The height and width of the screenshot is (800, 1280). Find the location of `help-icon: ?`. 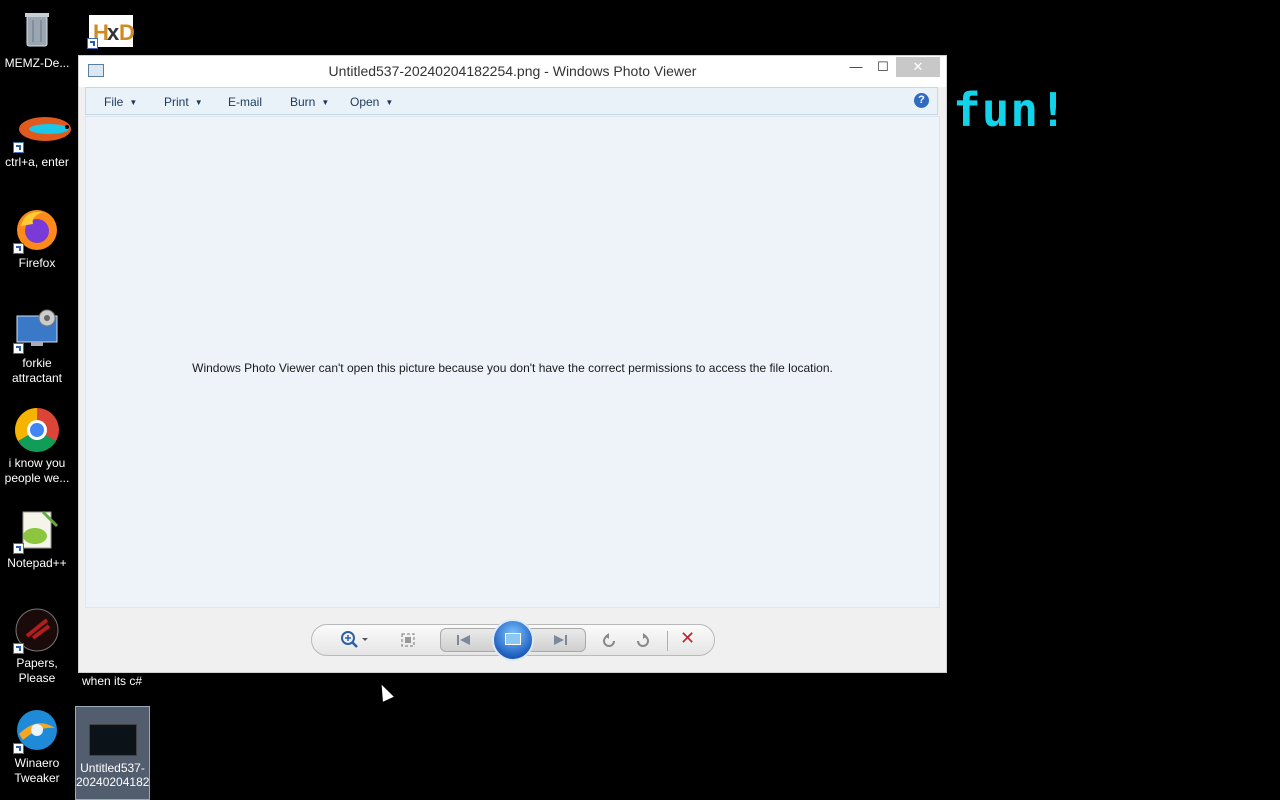

help-icon: ? is located at coordinates (921, 100).